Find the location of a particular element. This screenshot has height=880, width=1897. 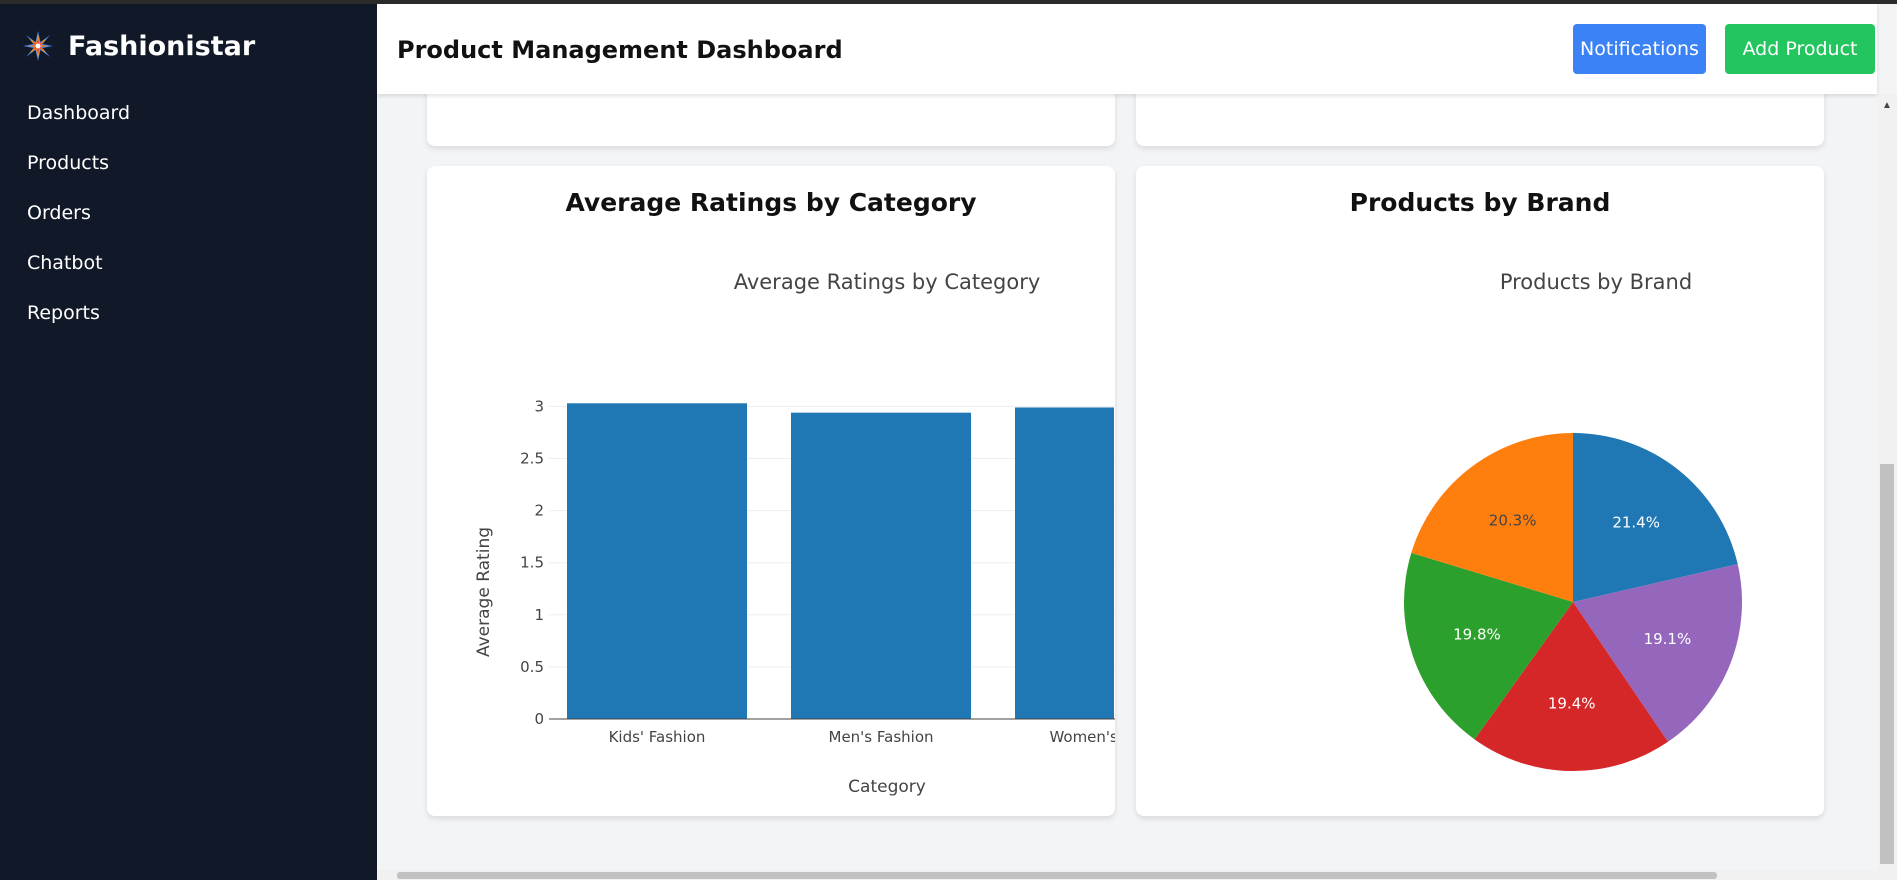

notifications-button: Notifications is located at coordinates (1639, 49).